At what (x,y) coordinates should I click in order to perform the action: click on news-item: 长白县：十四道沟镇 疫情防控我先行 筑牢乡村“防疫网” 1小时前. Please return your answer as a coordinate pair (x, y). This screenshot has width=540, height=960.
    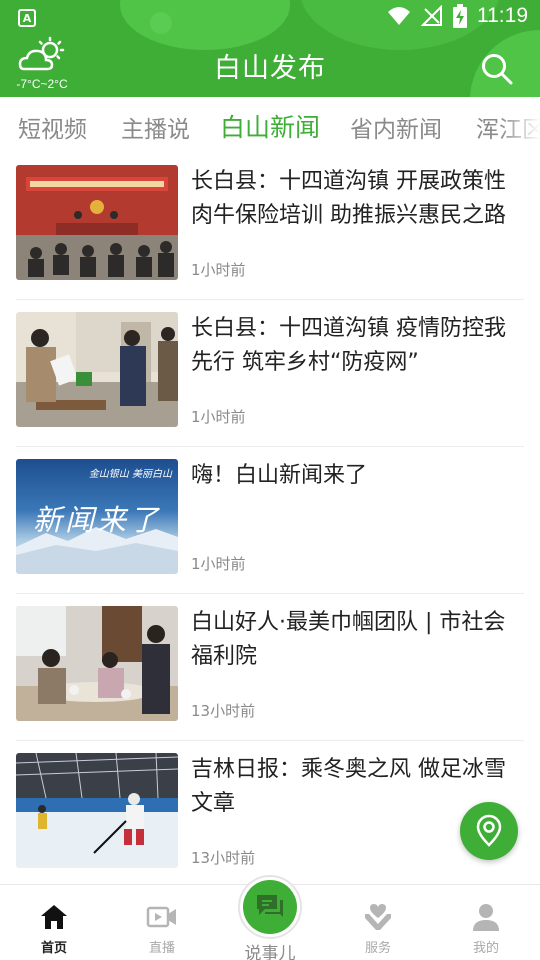
    Looking at the image, I should click on (270, 373).